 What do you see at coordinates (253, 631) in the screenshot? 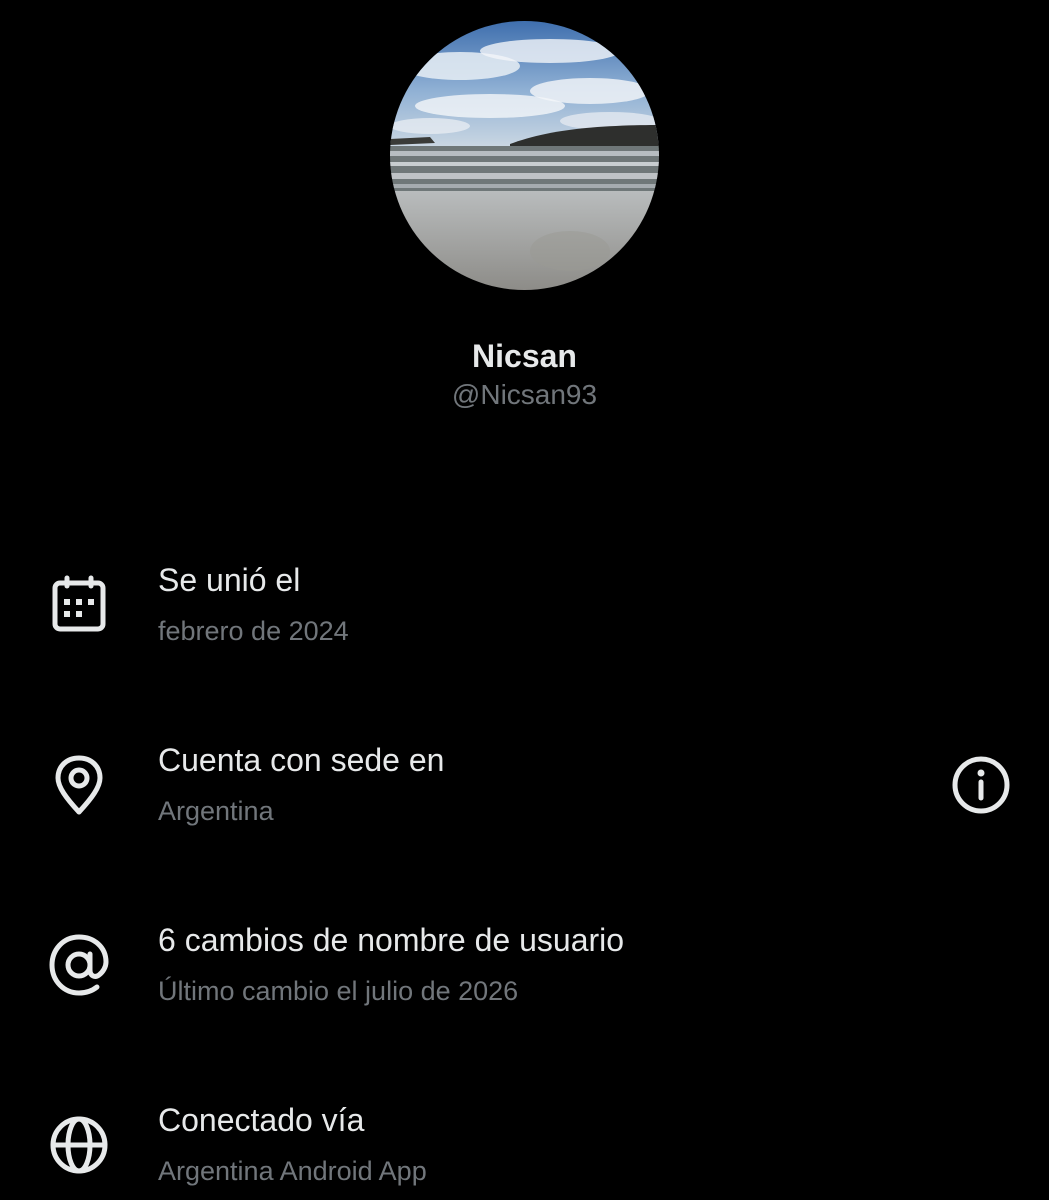
I see `joined-date: febrero de 2024` at bounding box center [253, 631].